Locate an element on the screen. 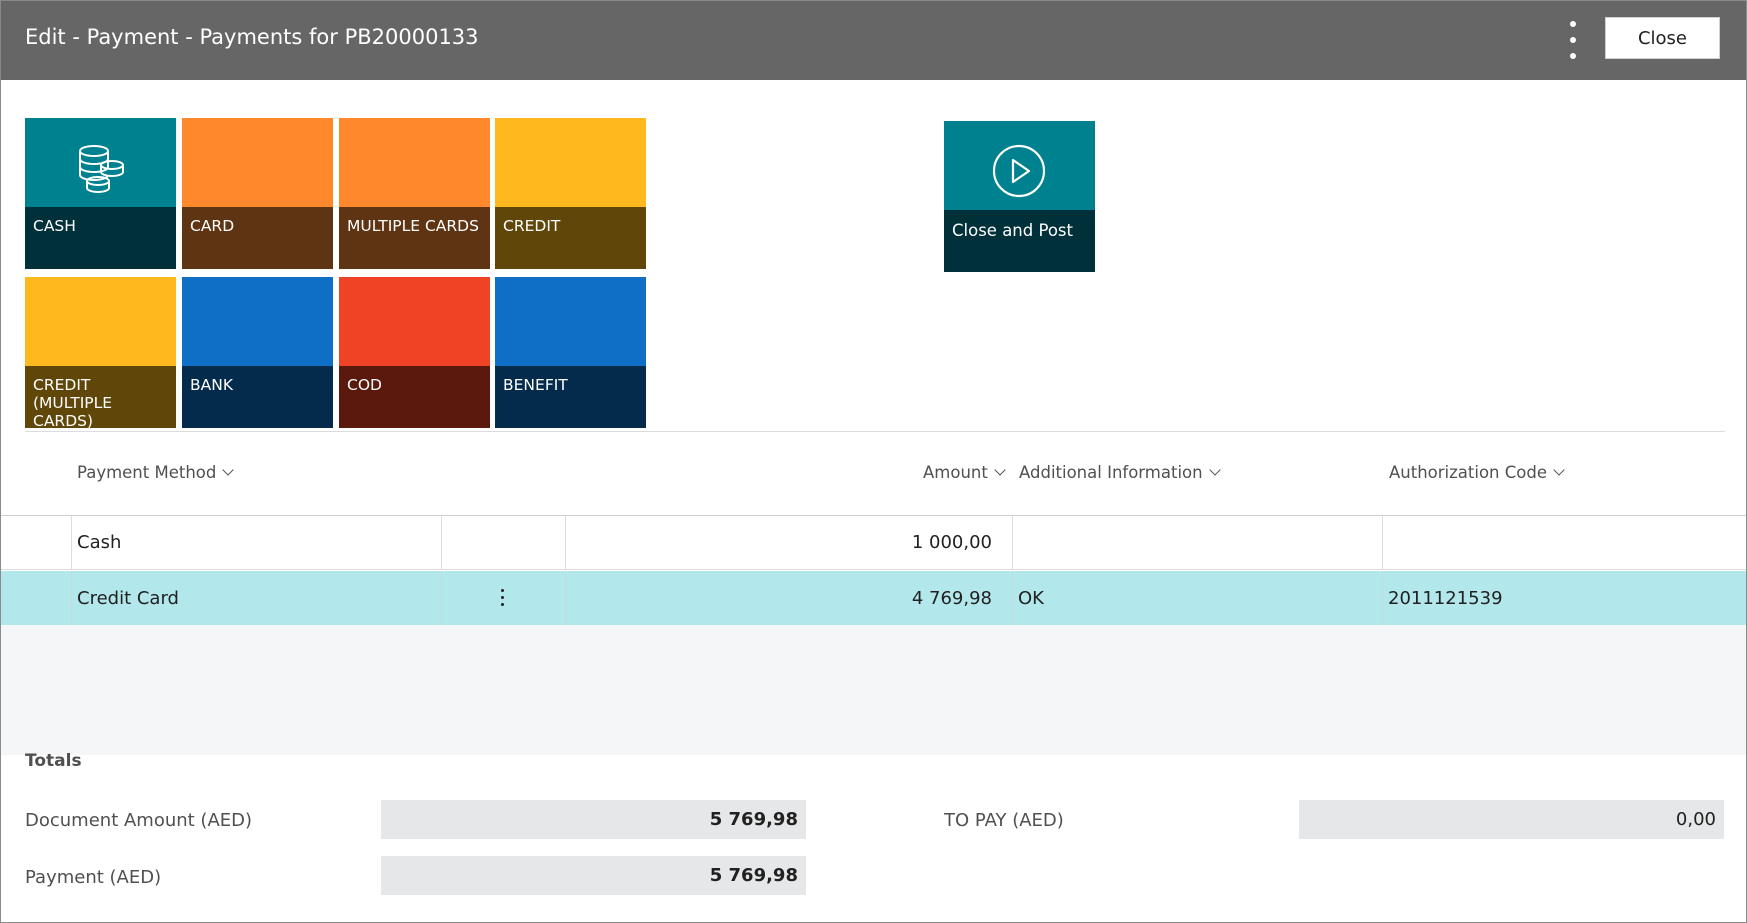  tile-card: CARD is located at coordinates (257, 193).